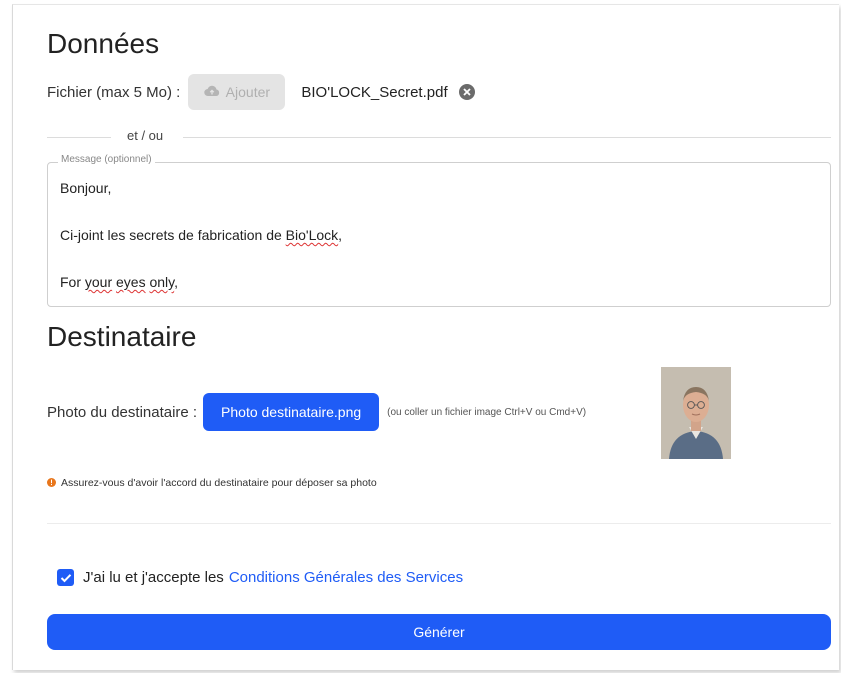 This screenshot has height=673, width=841. What do you see at coordinates (145, 135) in the screenshot?
I see `divider-text: et / ou` at bounding box center [145, 135].